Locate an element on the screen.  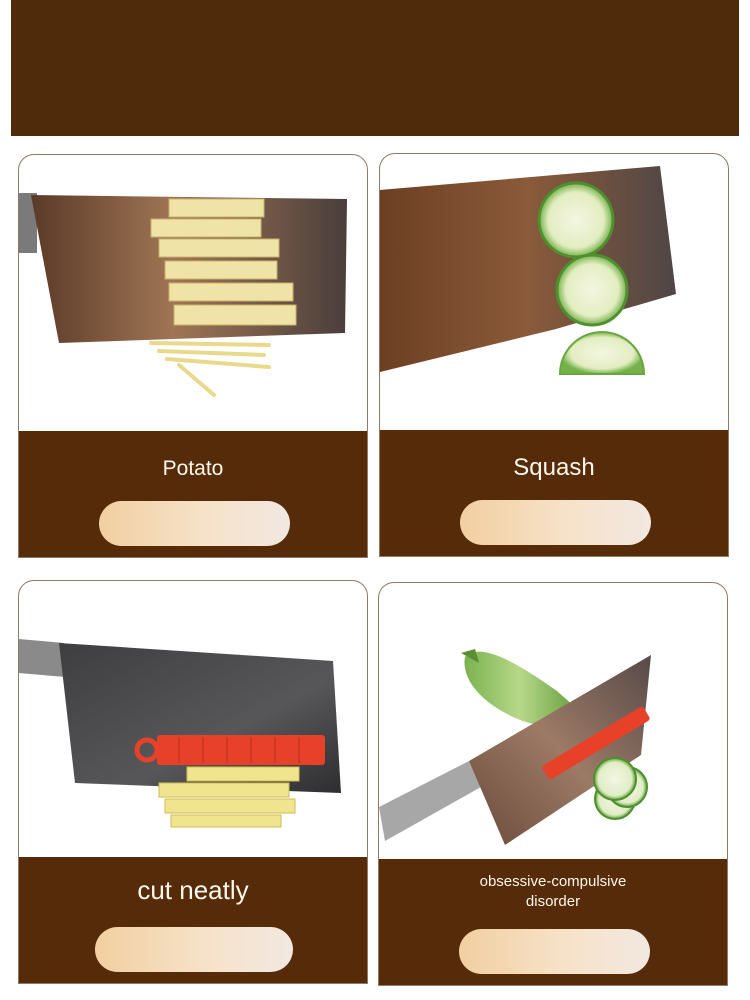
top-banner is located at coordinates (375, 68).